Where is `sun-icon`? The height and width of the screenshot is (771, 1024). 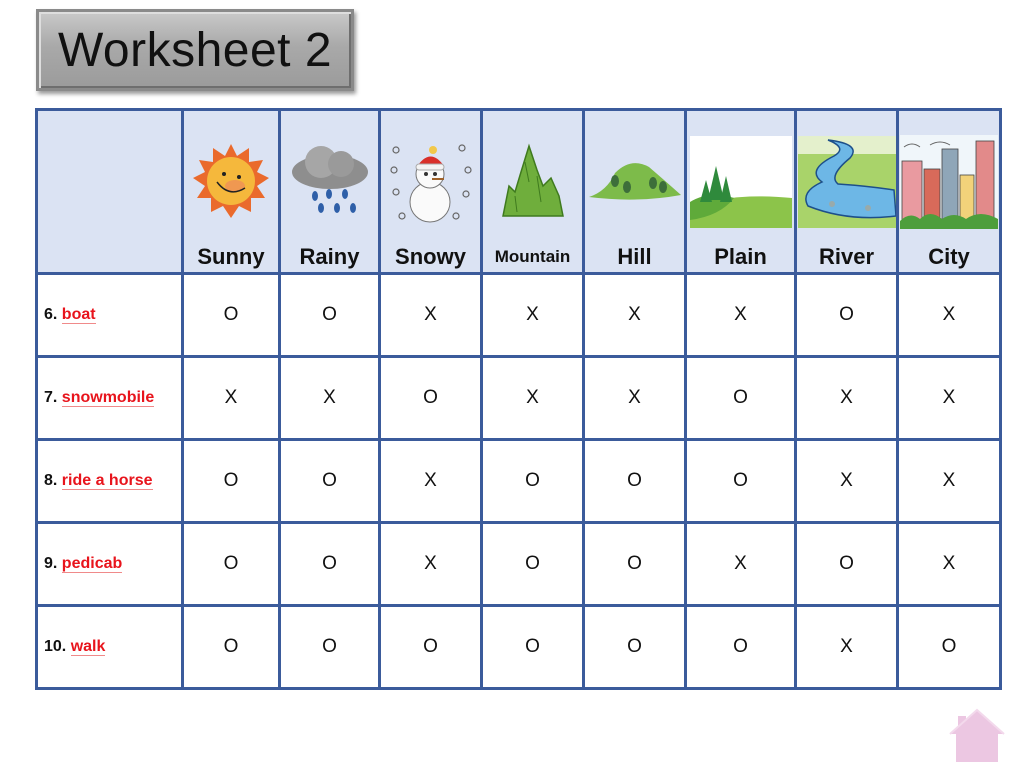 sun-icon is located at coordinates (231, 182).